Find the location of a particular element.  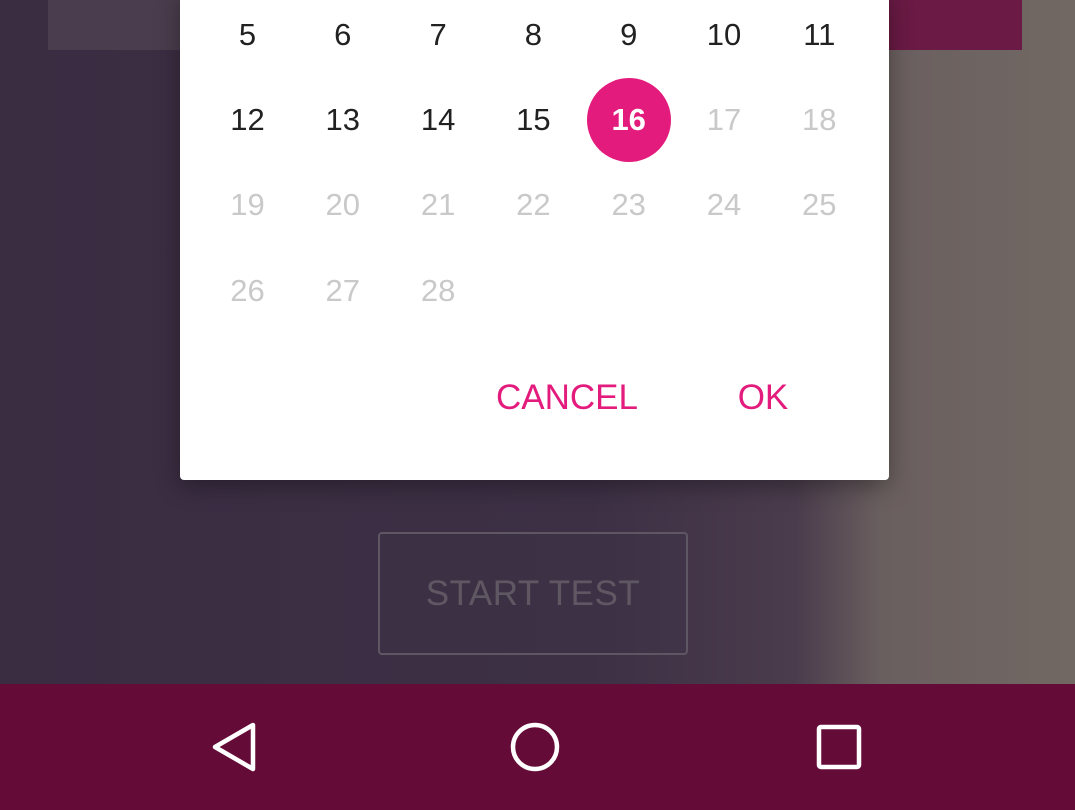

calendar-day-label: 20 is located at coordinates (343, 204).